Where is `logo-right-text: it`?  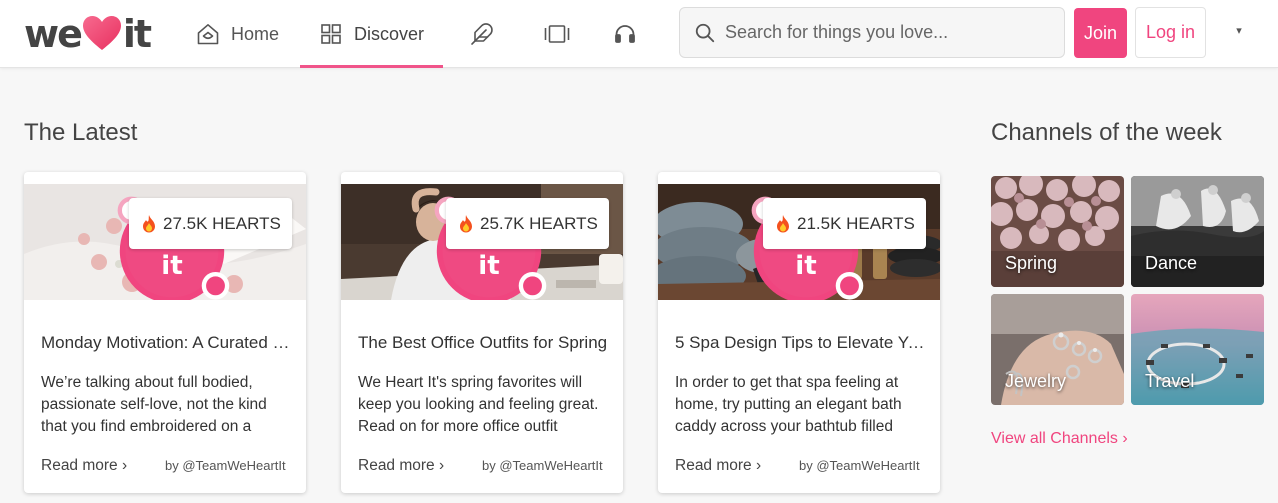
logo-right-text: it is located at coordinates (137, 34).